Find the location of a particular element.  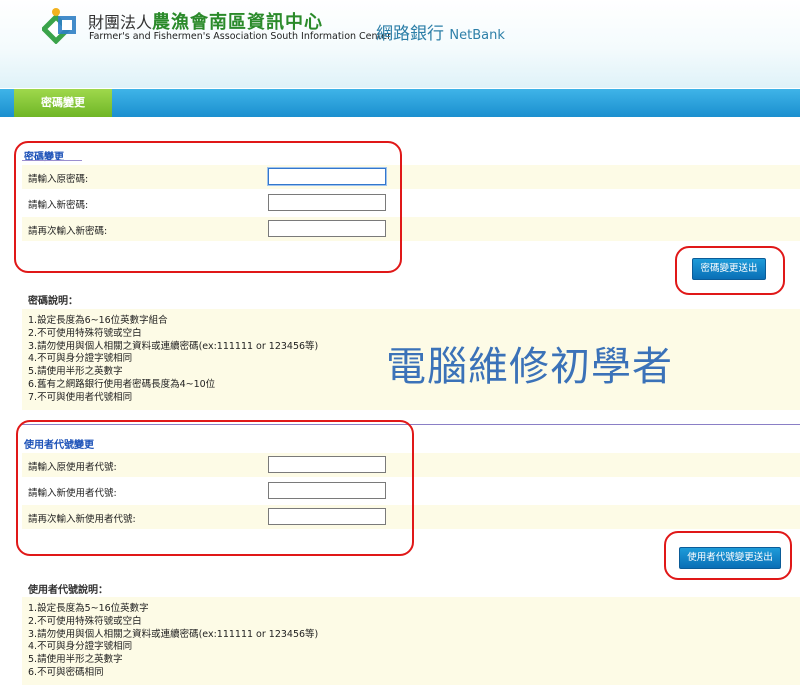

list-item: 1.設定長度為6~16位英數字組合 is located at coordinates (98, 320).